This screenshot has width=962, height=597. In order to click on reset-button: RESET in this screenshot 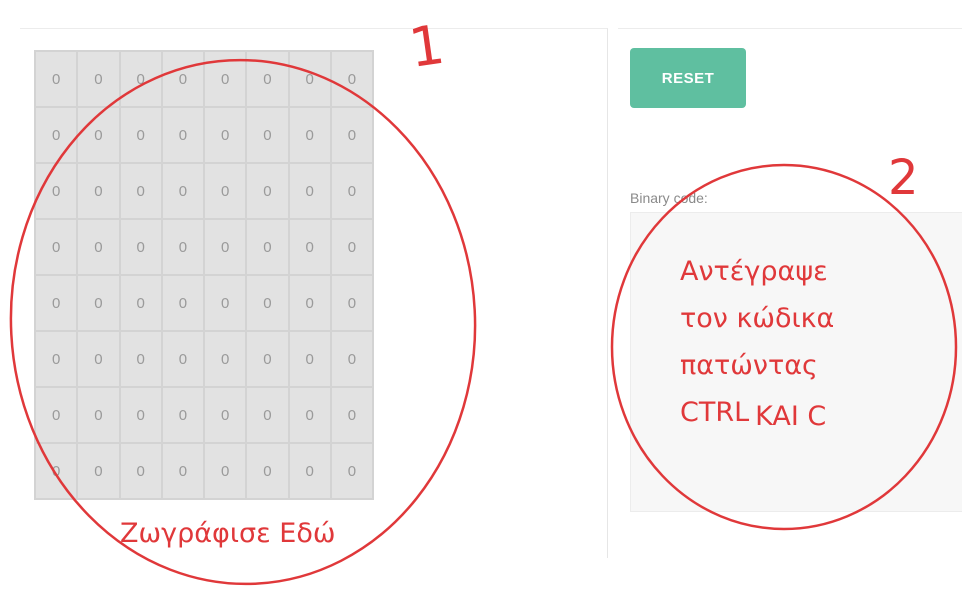, I will do `click(688, 78)`.